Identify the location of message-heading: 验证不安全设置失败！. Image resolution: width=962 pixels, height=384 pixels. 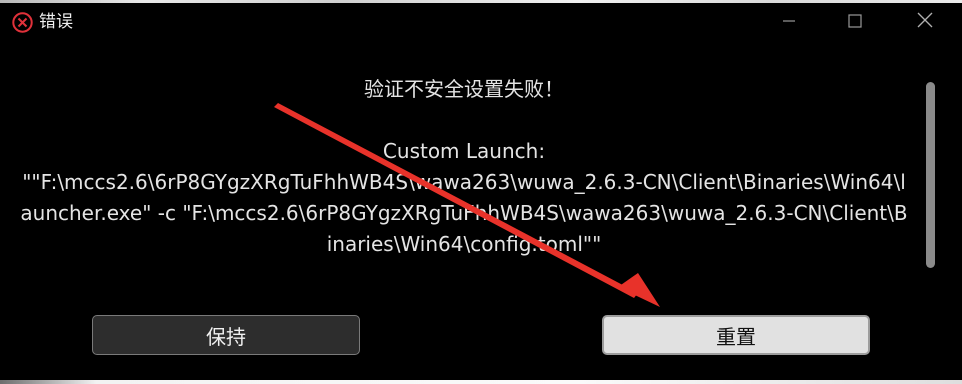
(464, 89).